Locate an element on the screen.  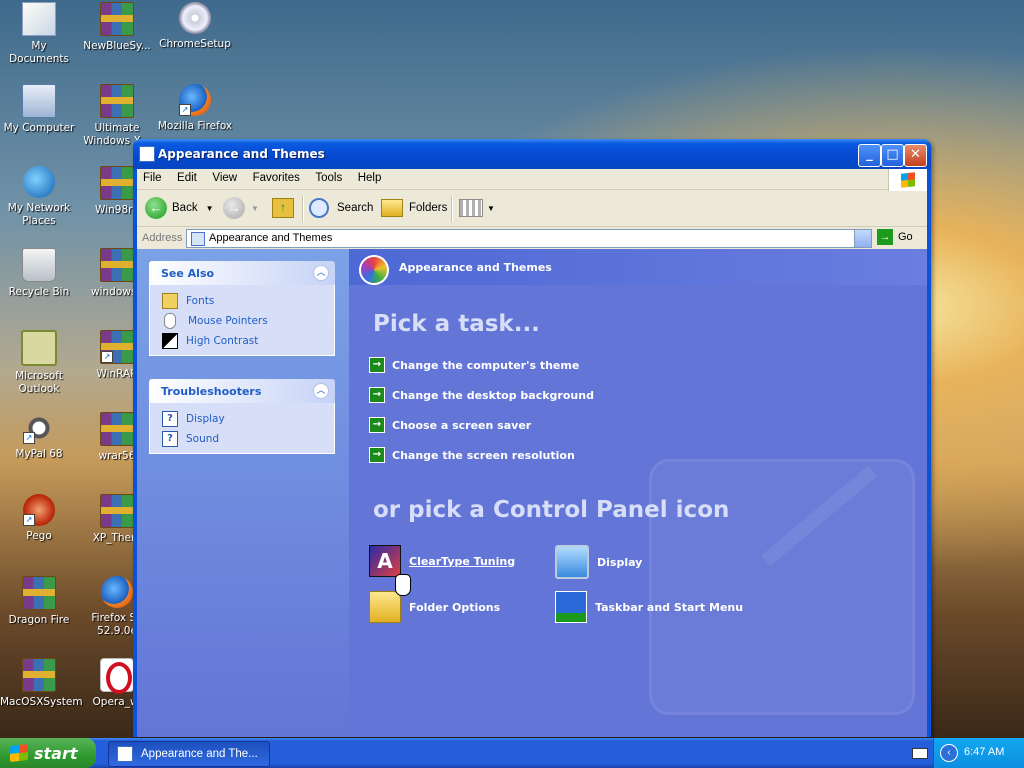
address-bar: Address Appearance and Themes ▼ → Go is located at coordinates (532, 238).